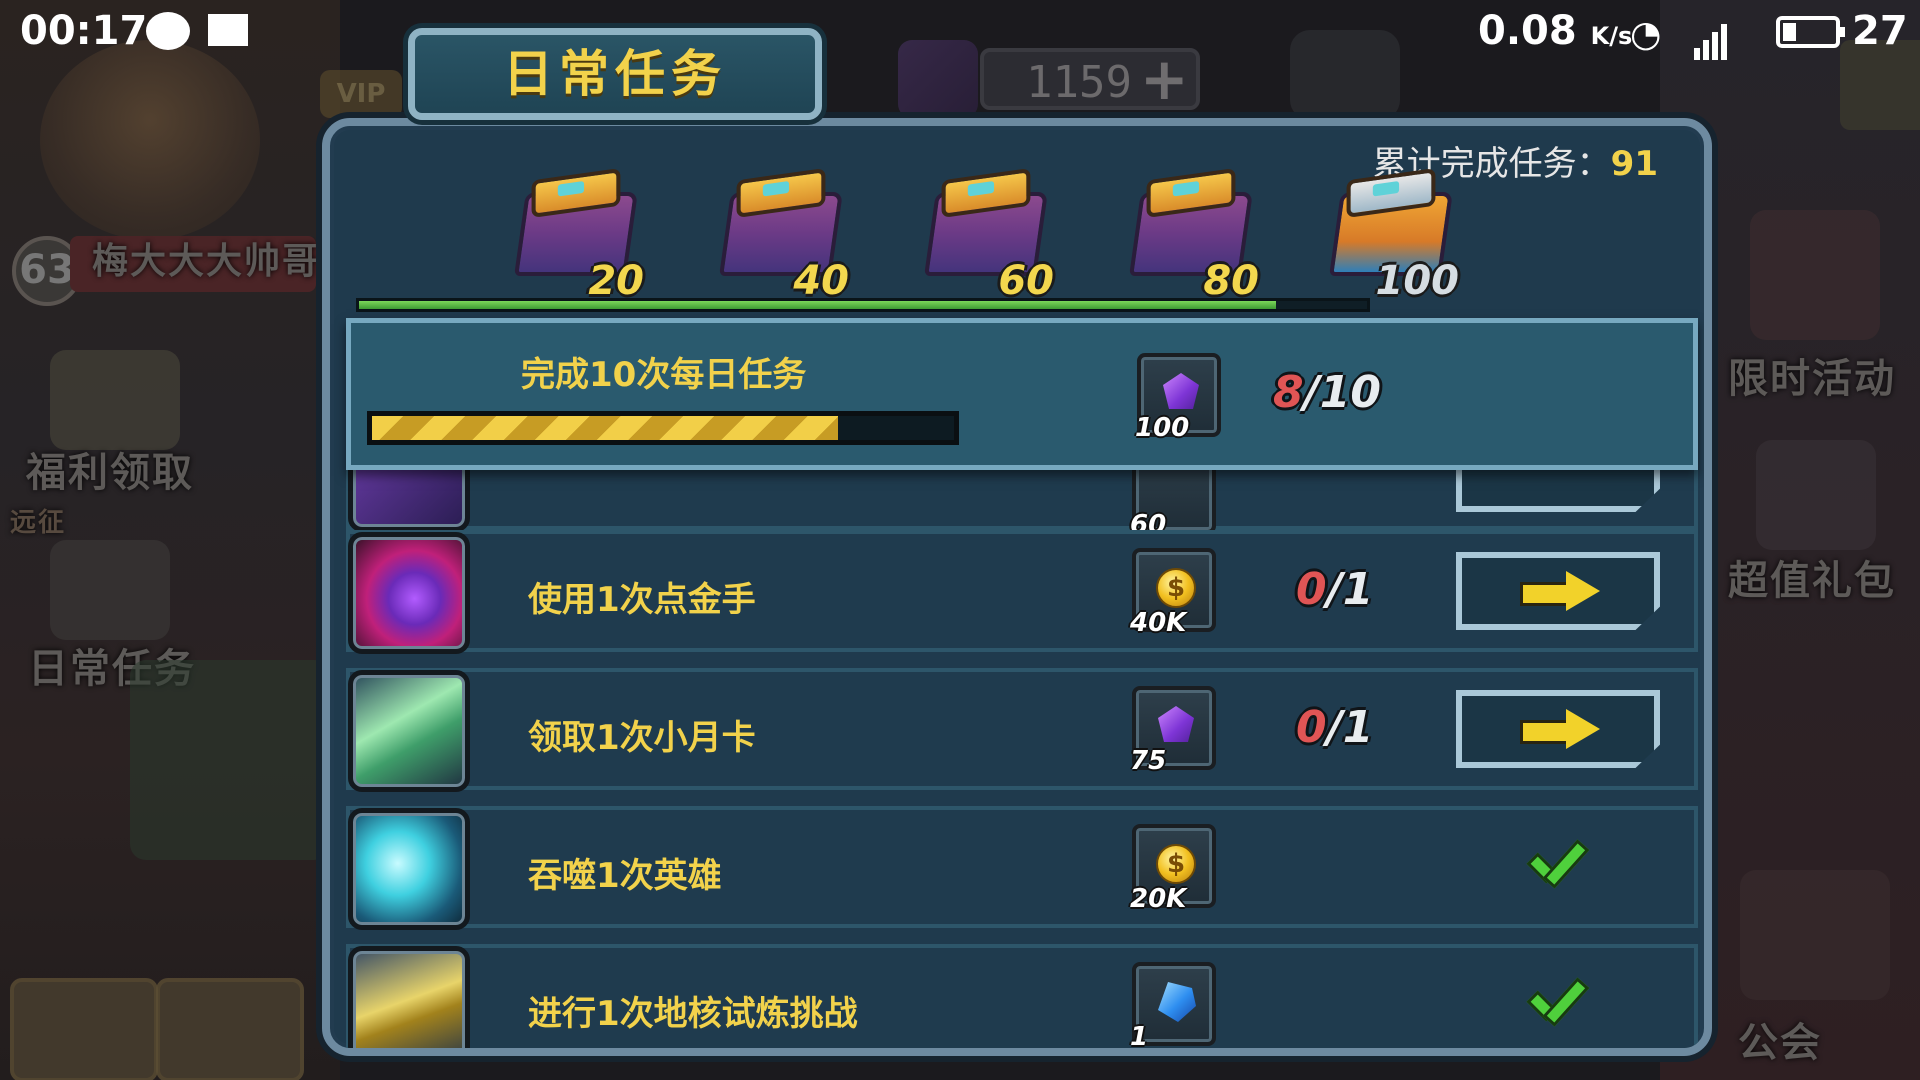 Image resolution: width=1920 pixels, height=1080 pixels. What do you see at coordinates (605, 428) in the screenshot?
I see `task-progress-fill` at bounding box center [605, 428].